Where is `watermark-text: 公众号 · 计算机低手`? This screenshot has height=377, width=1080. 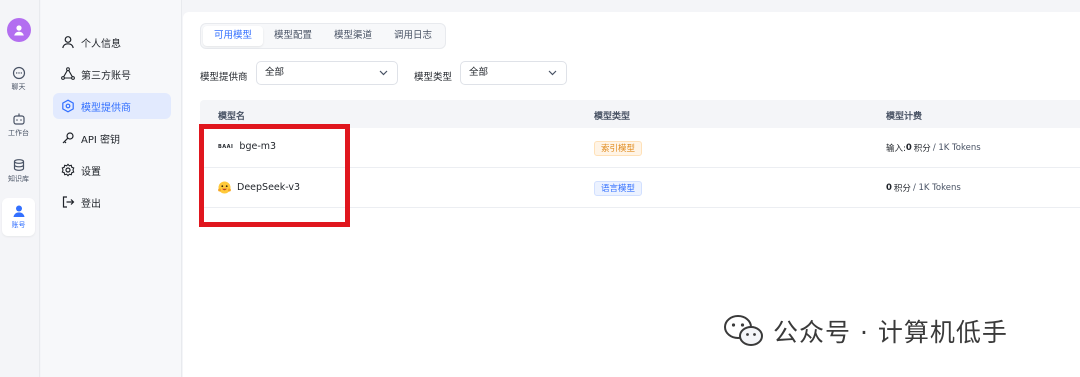
watermark-text: 公众号 · 计算机低手 is located at coordinates (890, 332).